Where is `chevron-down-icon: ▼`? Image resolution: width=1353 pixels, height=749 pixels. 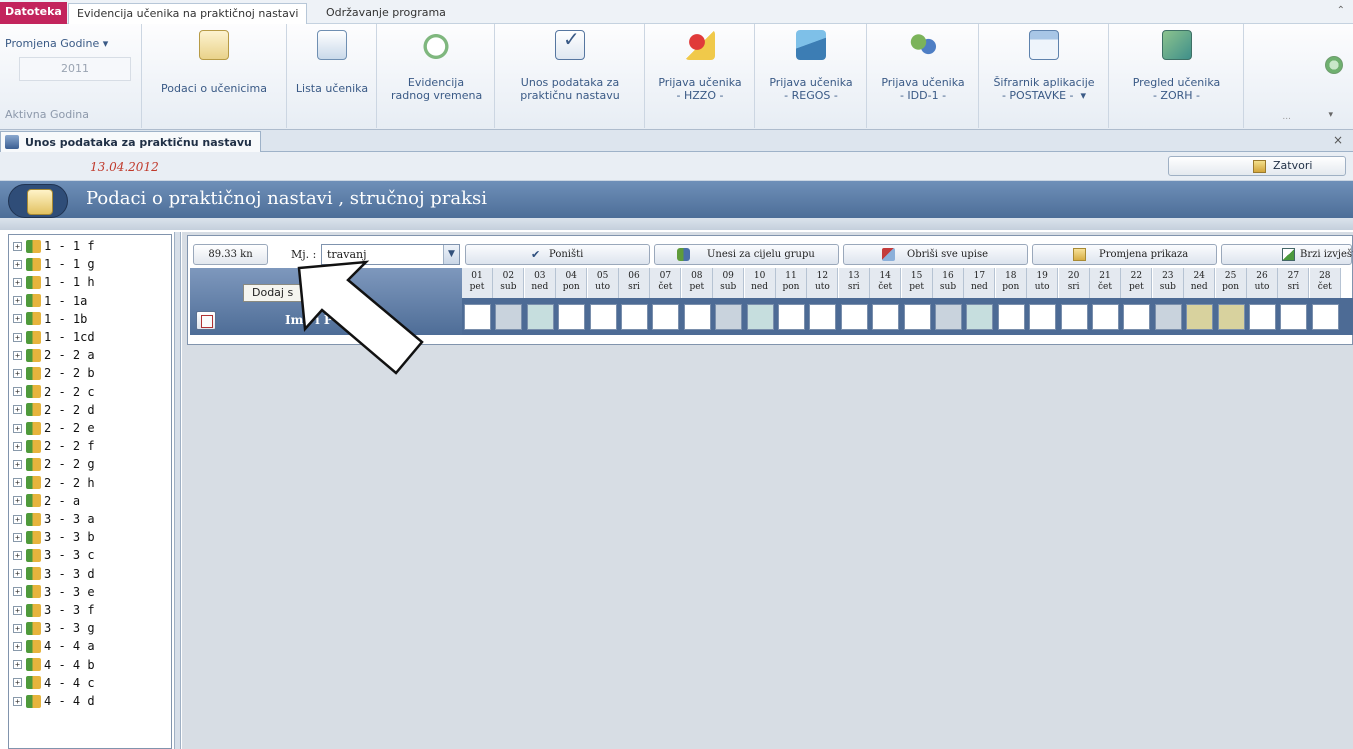
chevron-down-icon: ▼ is located at coordinates (451, 254).